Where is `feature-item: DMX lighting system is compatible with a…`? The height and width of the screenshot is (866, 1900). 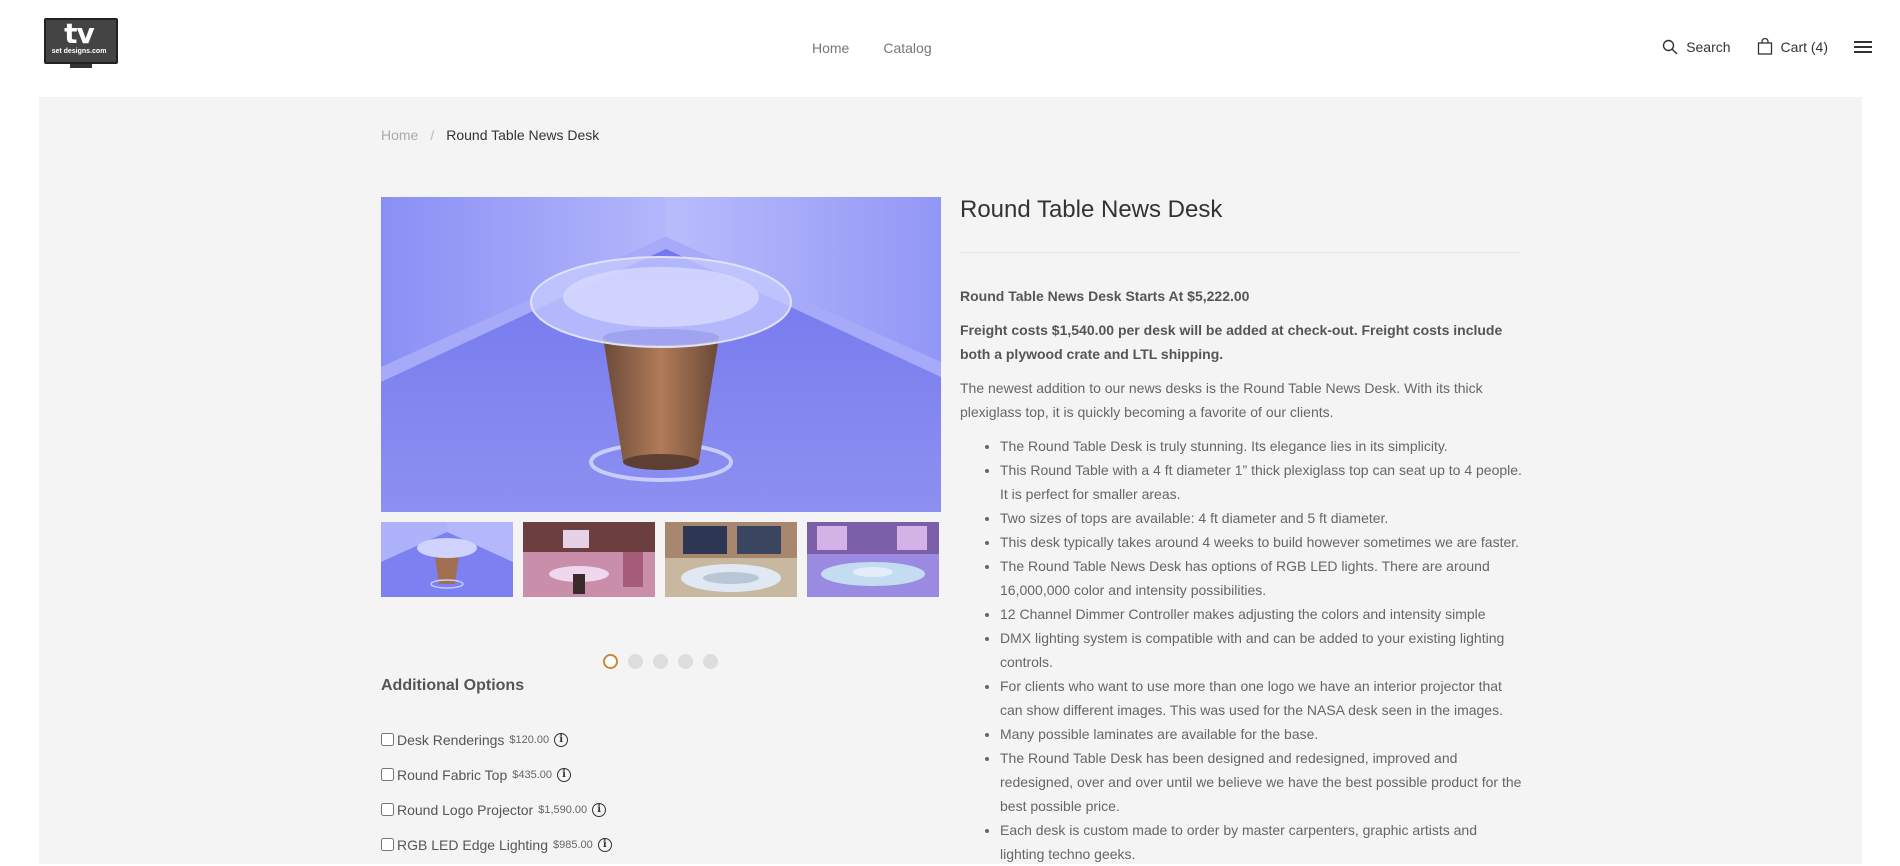 feature-item: DMX lighting system is compatible with a… is located at coordinates (1262, 650).